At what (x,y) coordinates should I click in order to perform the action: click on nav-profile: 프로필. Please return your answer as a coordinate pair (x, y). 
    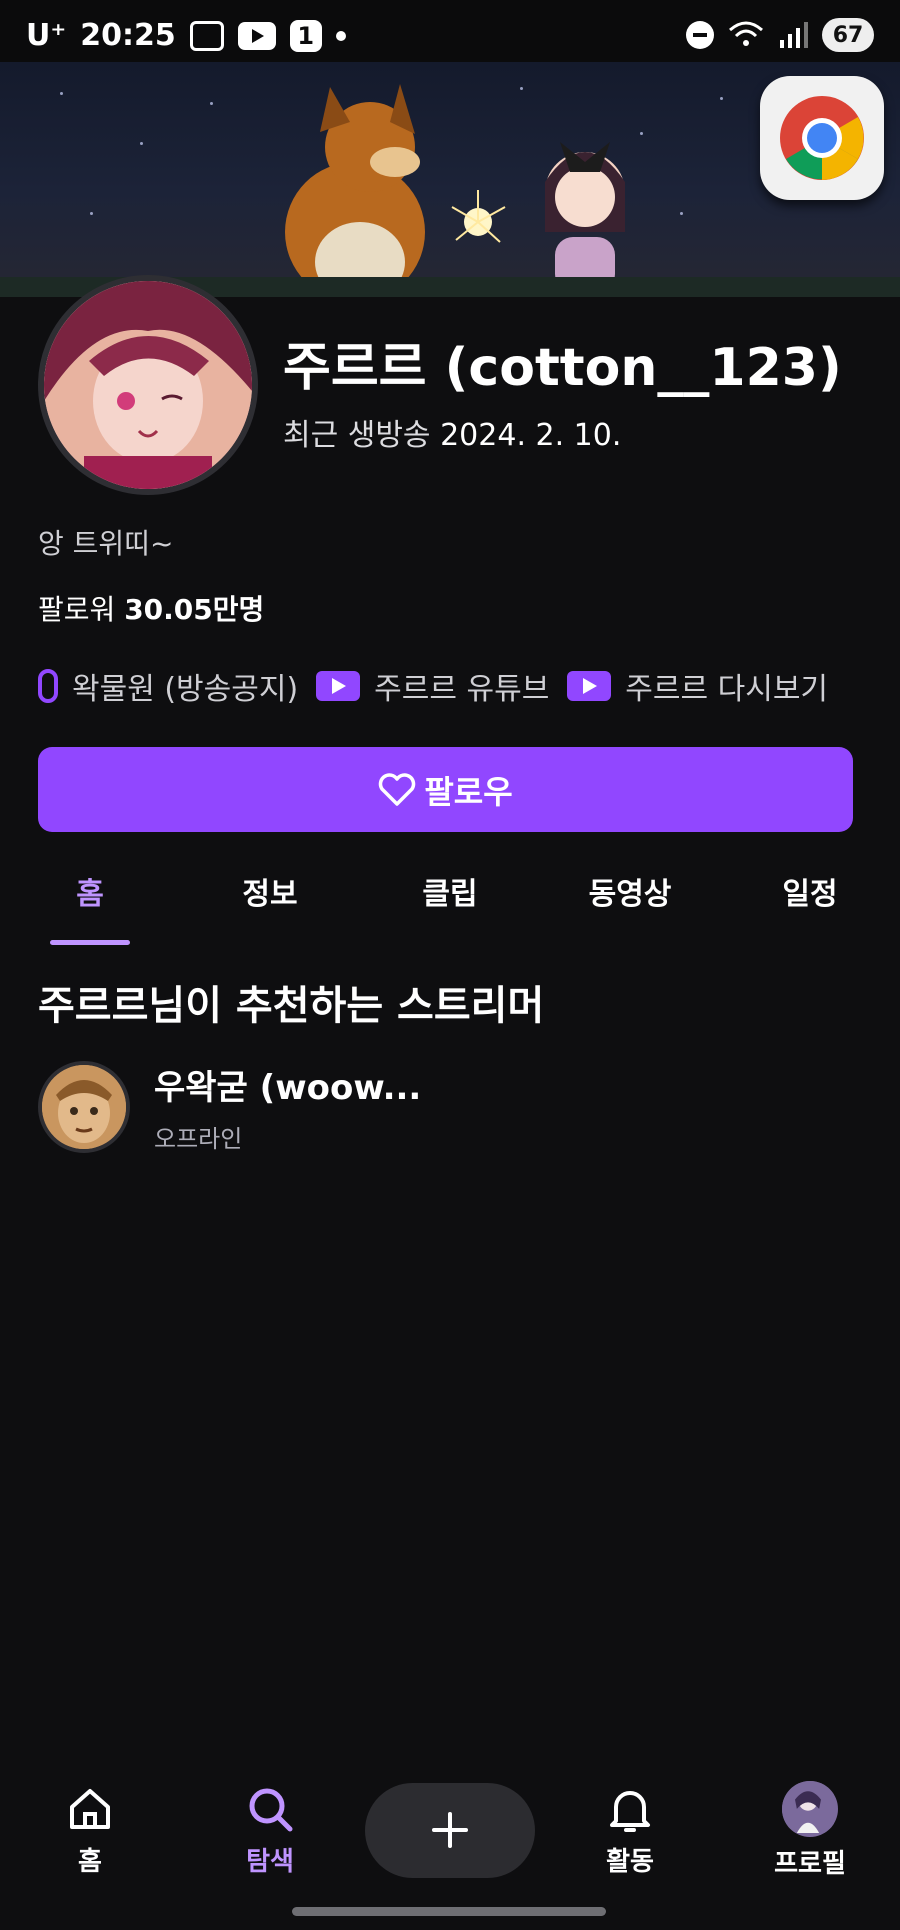
    Looking at the image, I should click on (810, 1830).